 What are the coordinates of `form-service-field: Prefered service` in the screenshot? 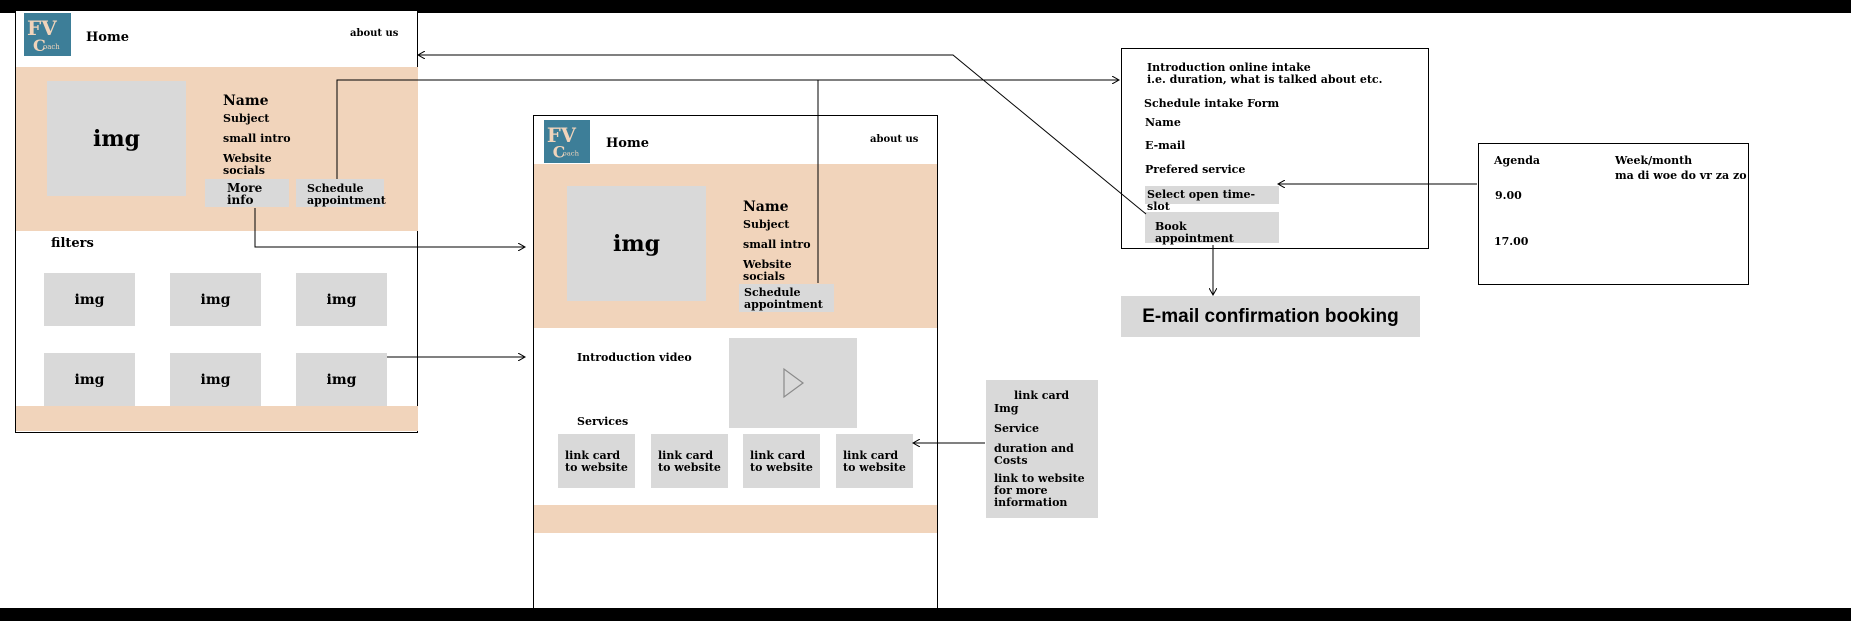 It's located at (1195, 170).